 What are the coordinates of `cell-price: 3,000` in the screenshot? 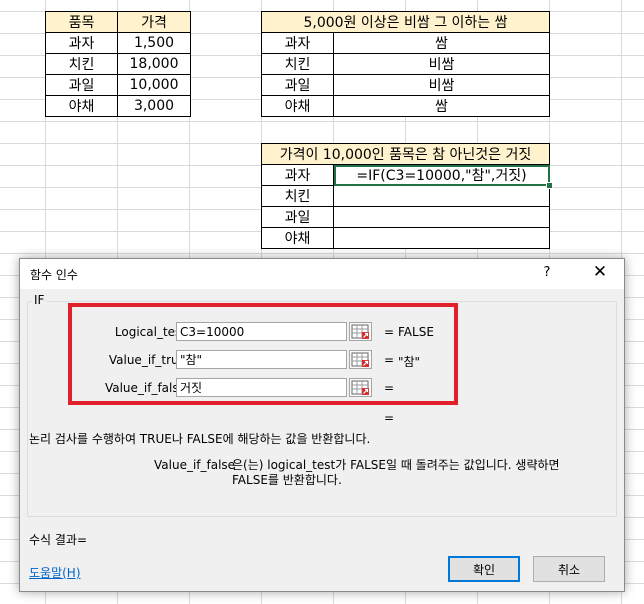 It's located at (154, 106).